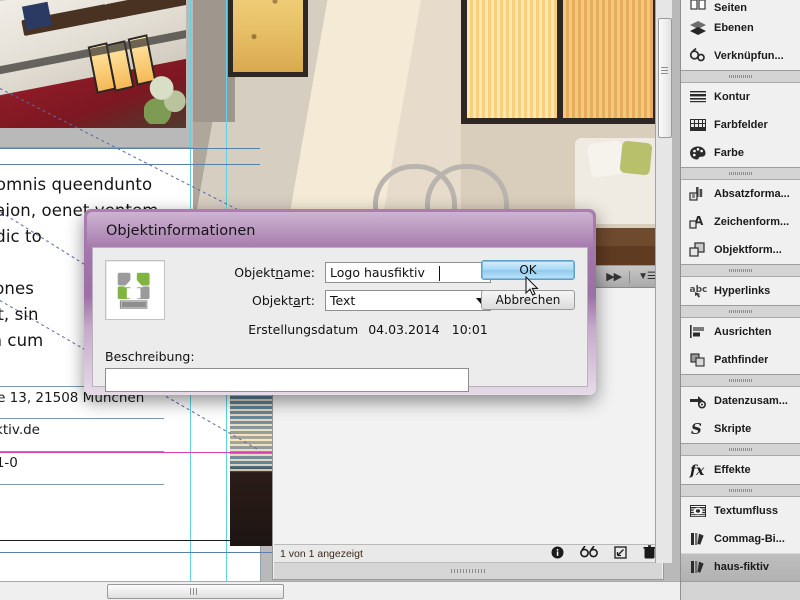 Image resolution: width=800 pixels, height=600 pixels. I want to click on canvas-horizontal-scrollbar, so click(340, 590).